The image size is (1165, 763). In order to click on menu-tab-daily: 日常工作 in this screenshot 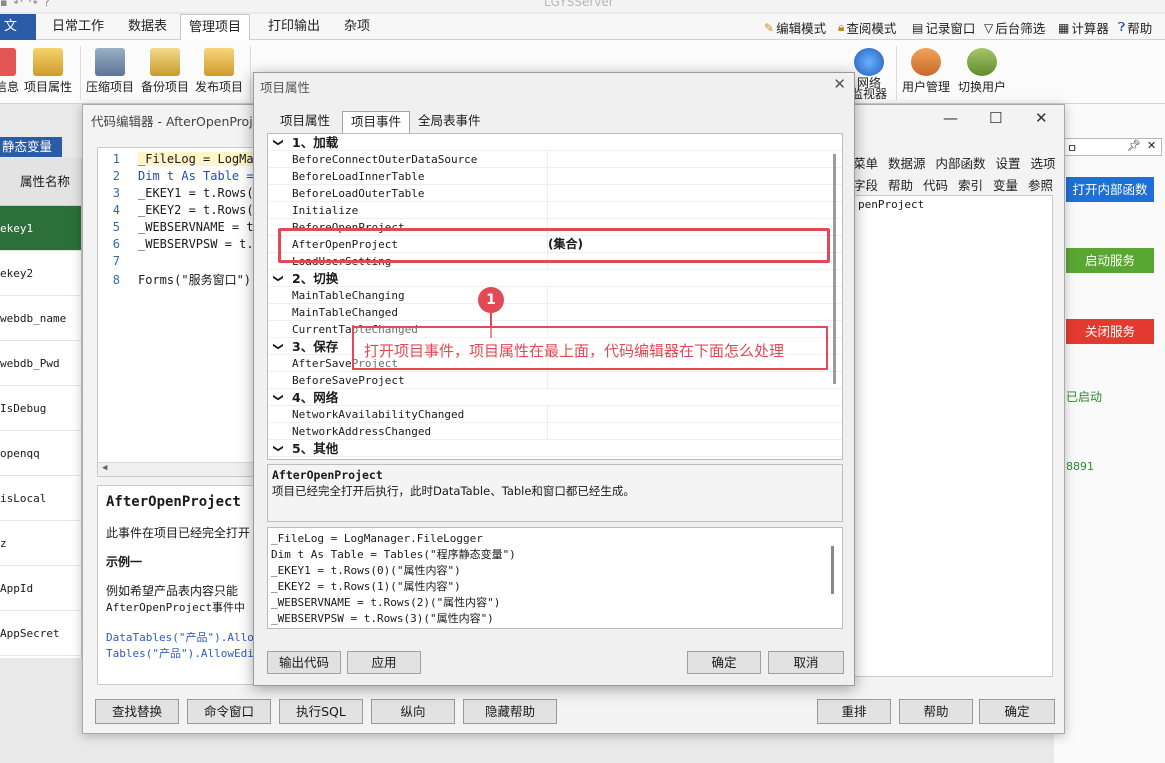, I will do `click(78, 27)`.